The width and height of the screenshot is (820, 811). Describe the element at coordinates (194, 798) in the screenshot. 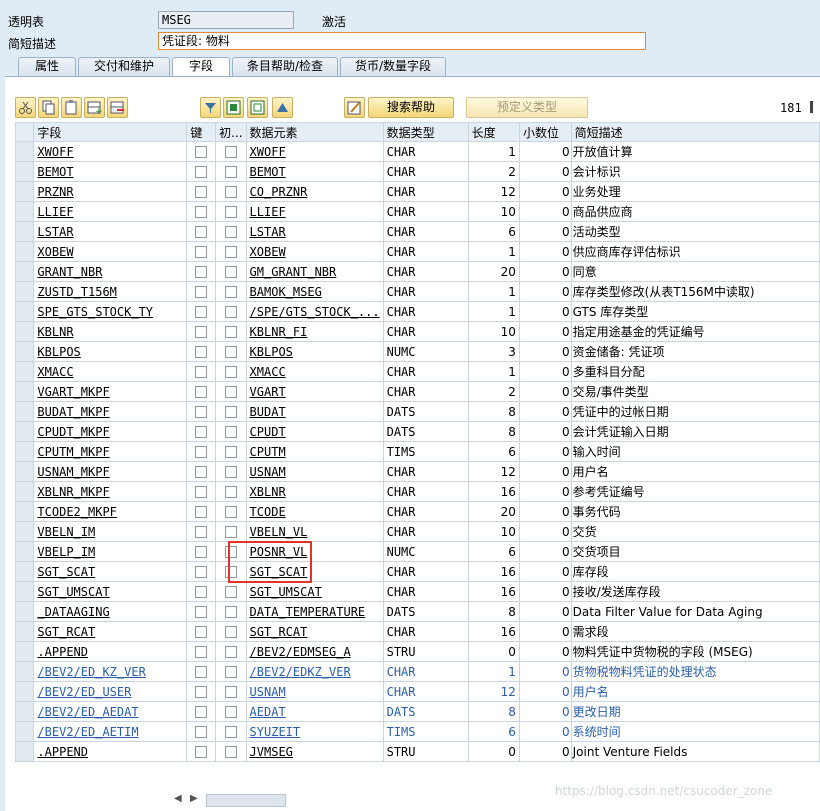

I see `scroll-right-icon: ▶` at that location.